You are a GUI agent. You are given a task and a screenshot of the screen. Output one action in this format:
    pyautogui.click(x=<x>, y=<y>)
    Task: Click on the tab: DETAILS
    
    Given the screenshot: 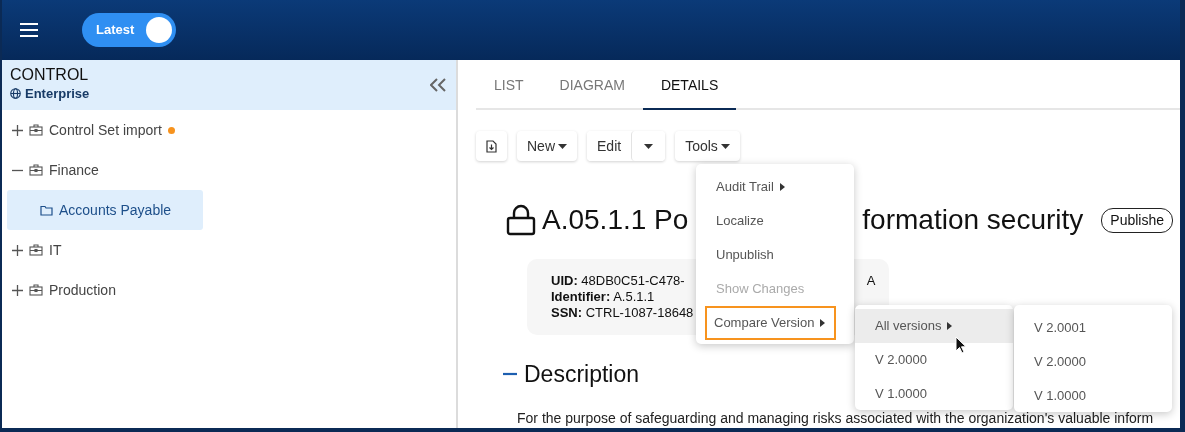 What is the action you would take?
    pyautogui.click(x=689, y=92)
    